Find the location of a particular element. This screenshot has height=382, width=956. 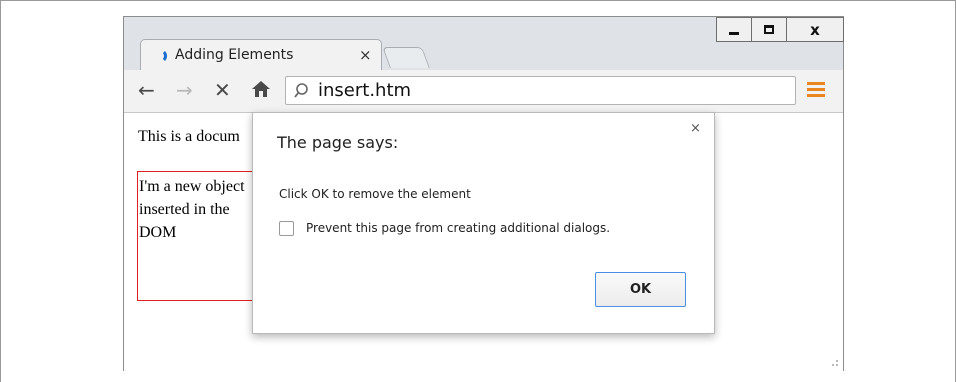

tab-adding-elements: Adding Elements × is located at coordinates (261, 55).